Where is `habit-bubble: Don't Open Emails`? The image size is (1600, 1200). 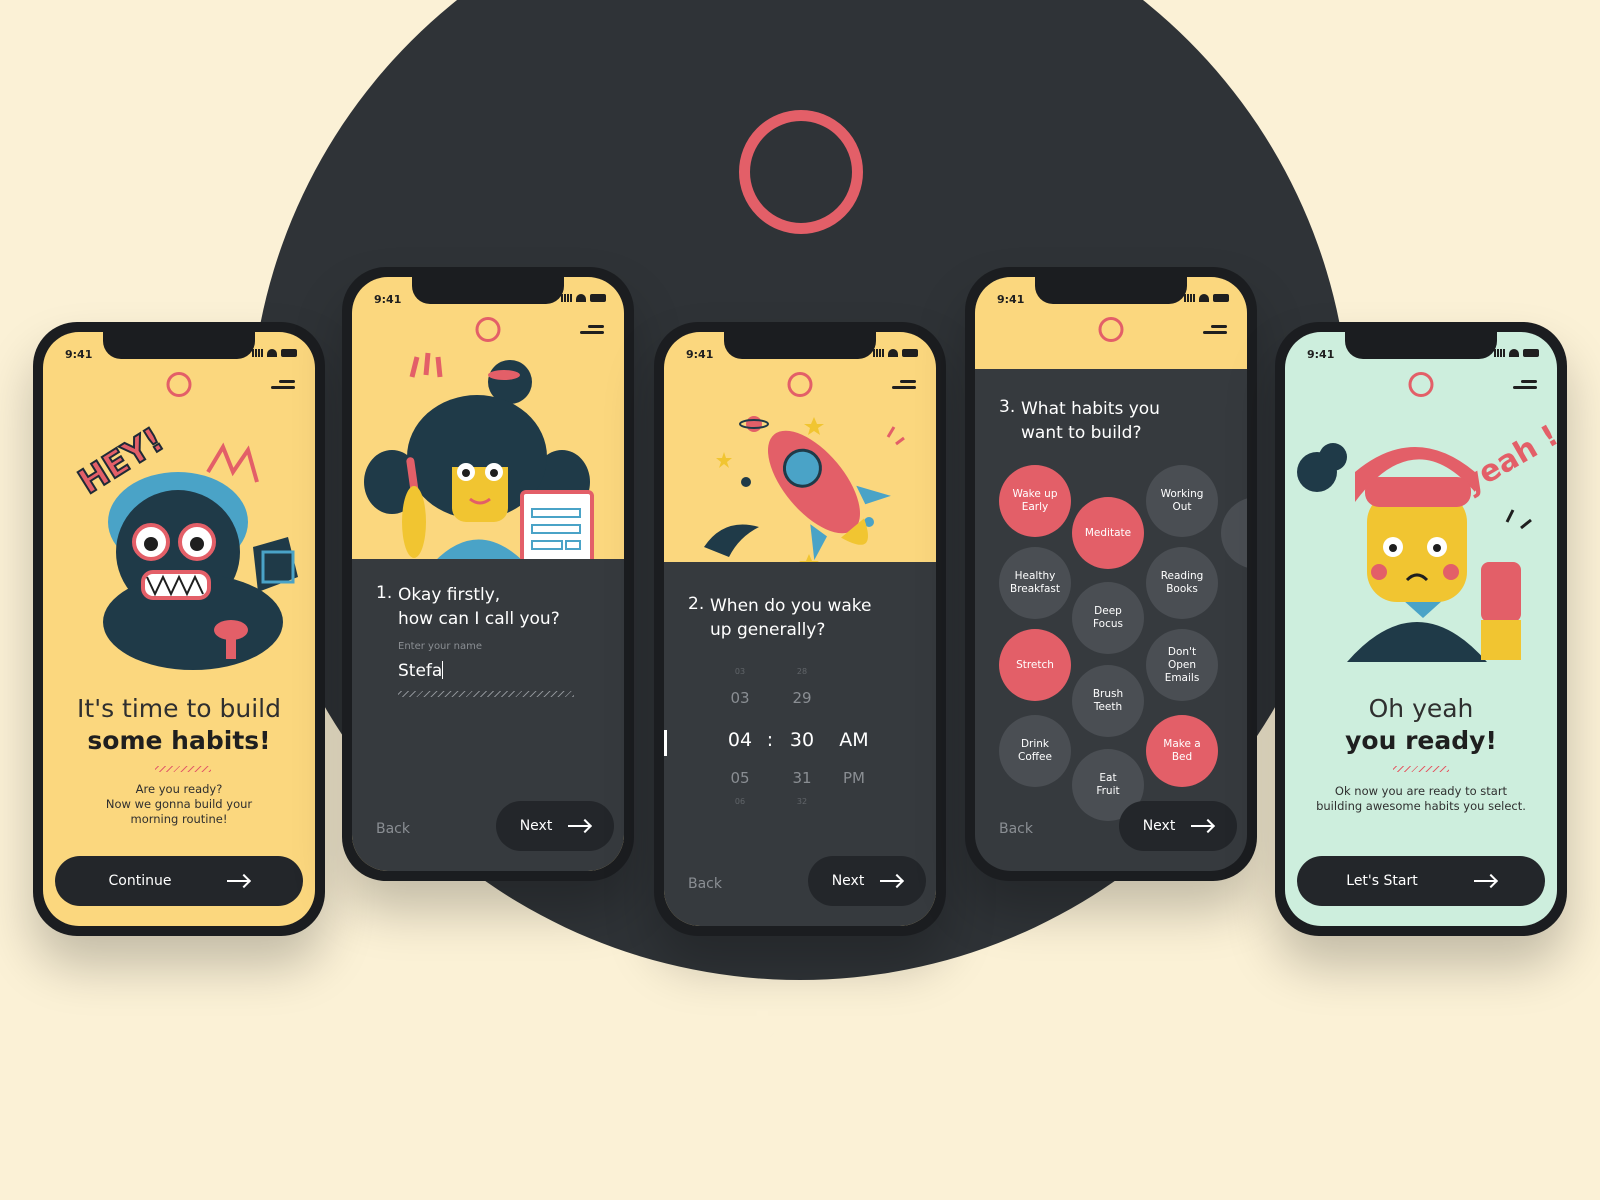
habit-bubble: Don't Open Emails is located at coordinates (1182, 665).